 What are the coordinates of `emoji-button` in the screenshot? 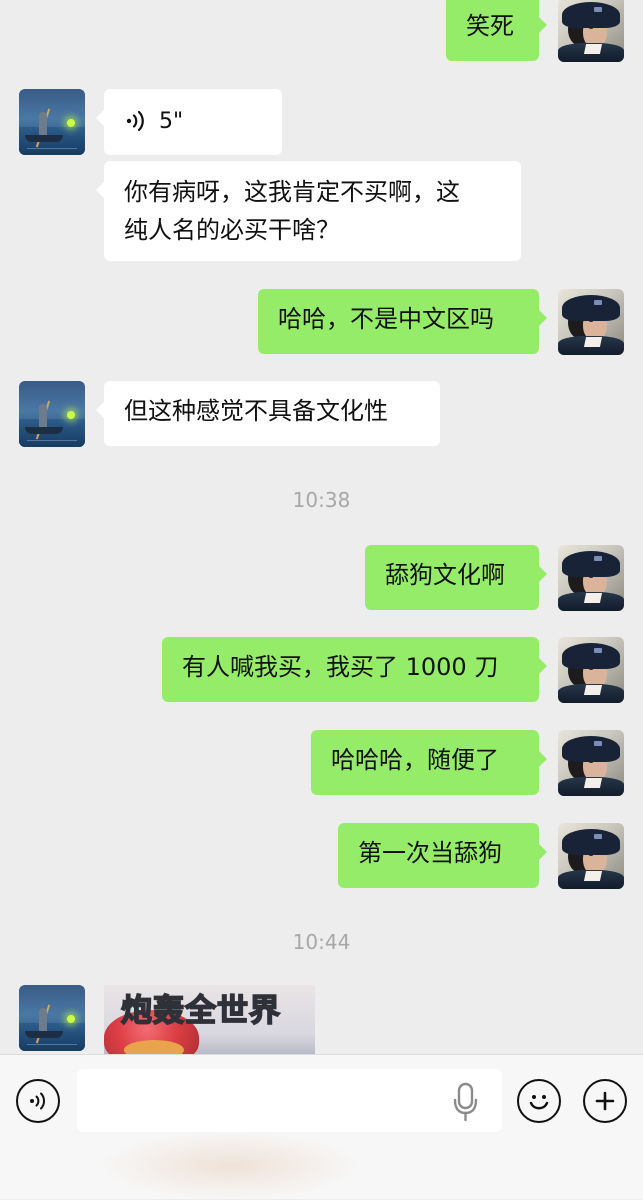 It's located at (539, 1101).